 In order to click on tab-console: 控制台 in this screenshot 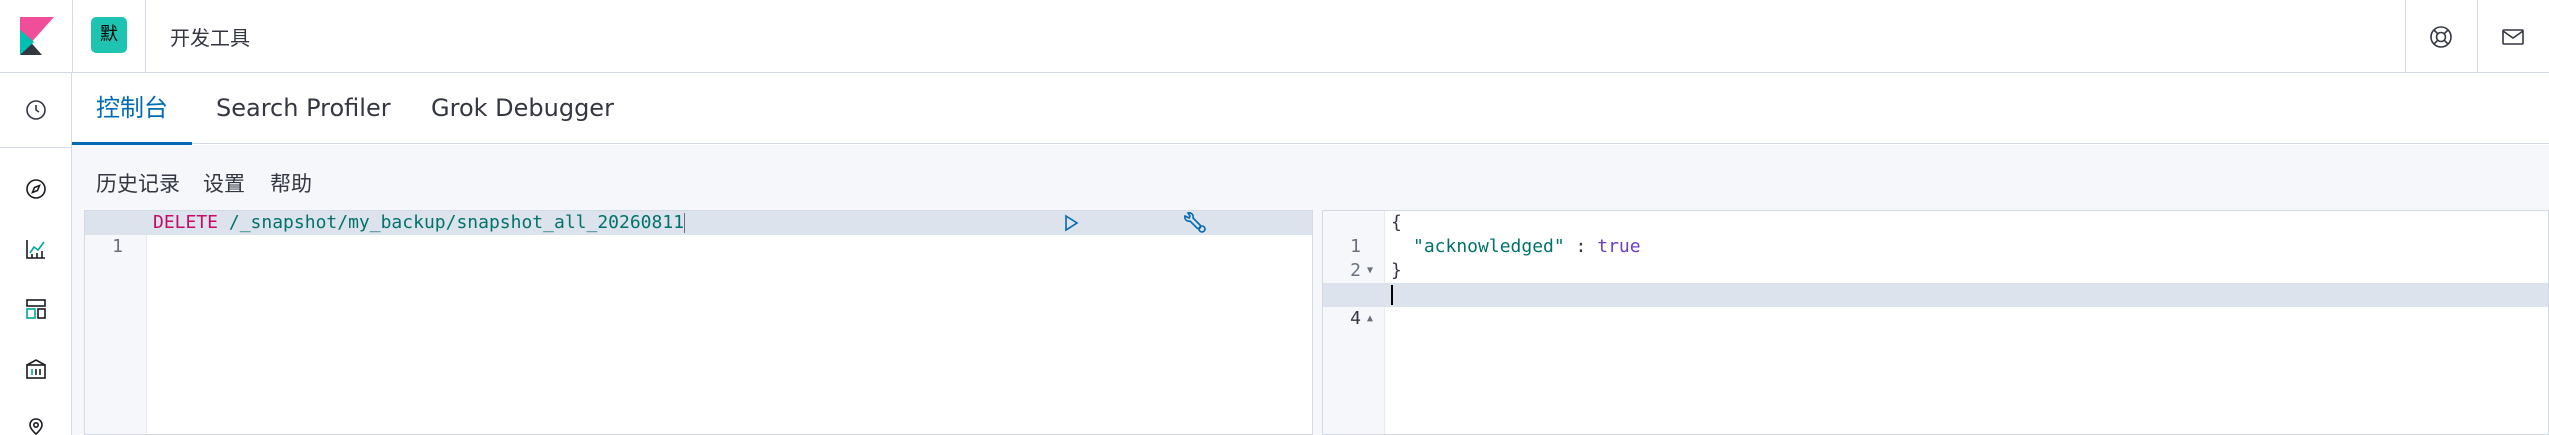, I will do `click(132, 109)`.